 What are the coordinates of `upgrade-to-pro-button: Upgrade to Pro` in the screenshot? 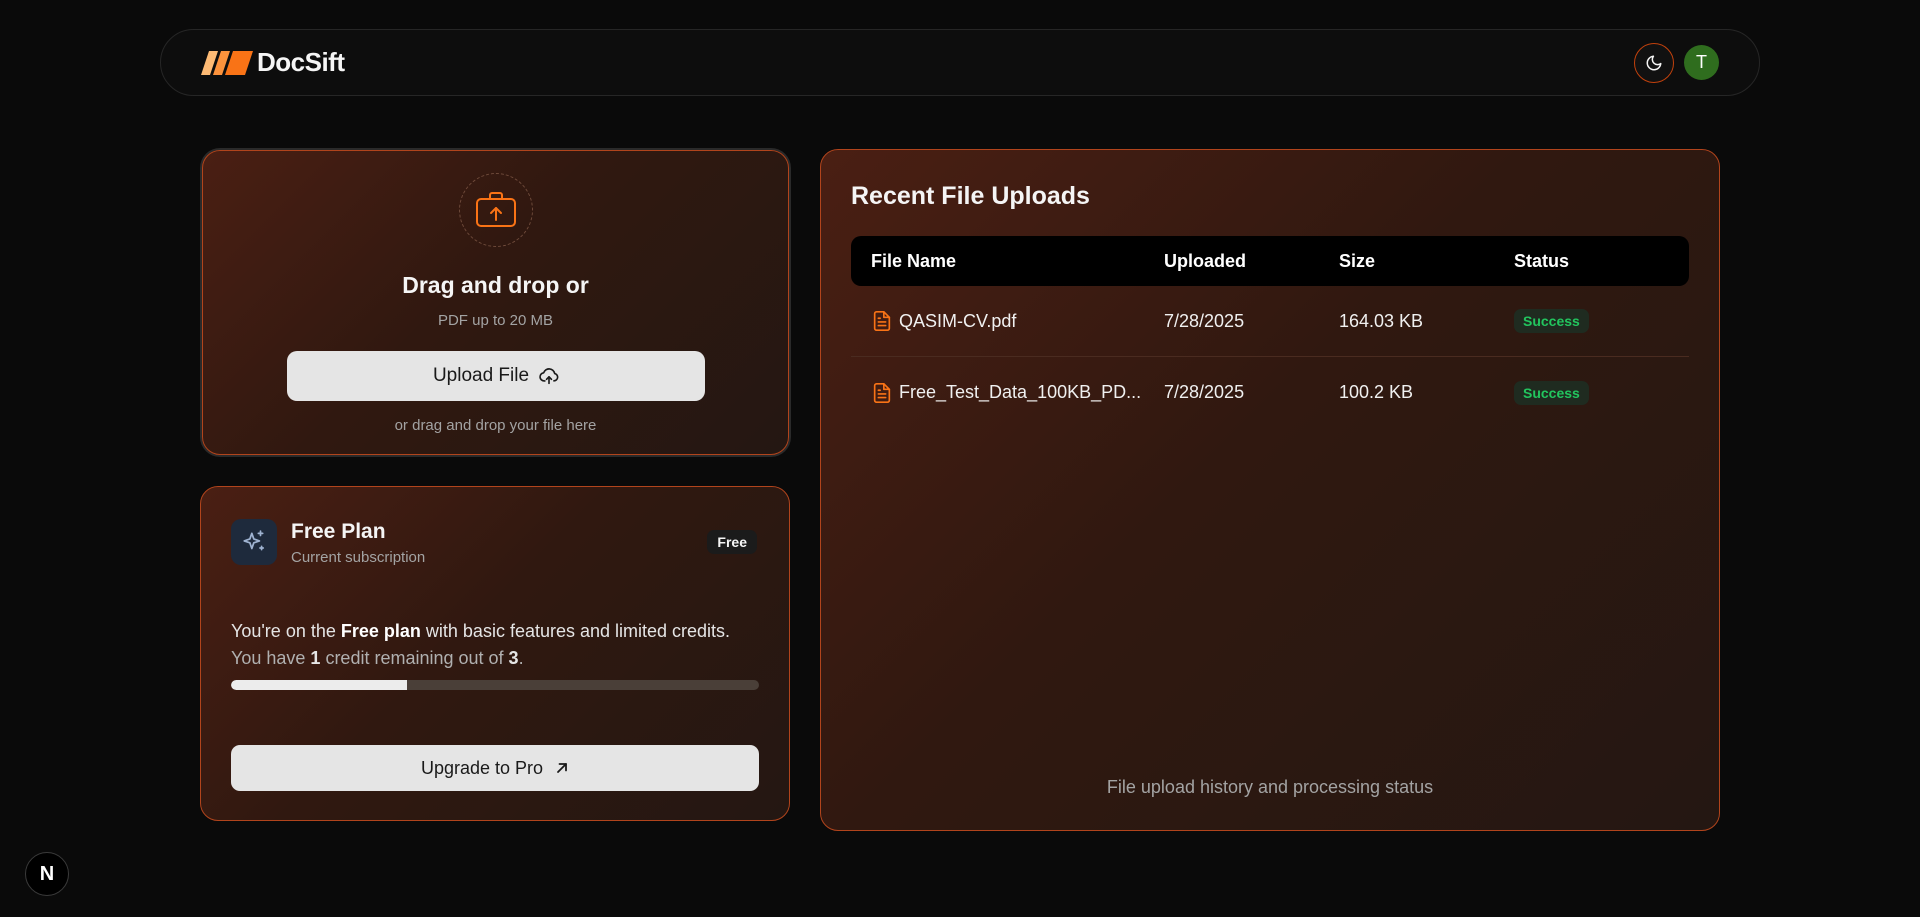 It's located at (495, 768).